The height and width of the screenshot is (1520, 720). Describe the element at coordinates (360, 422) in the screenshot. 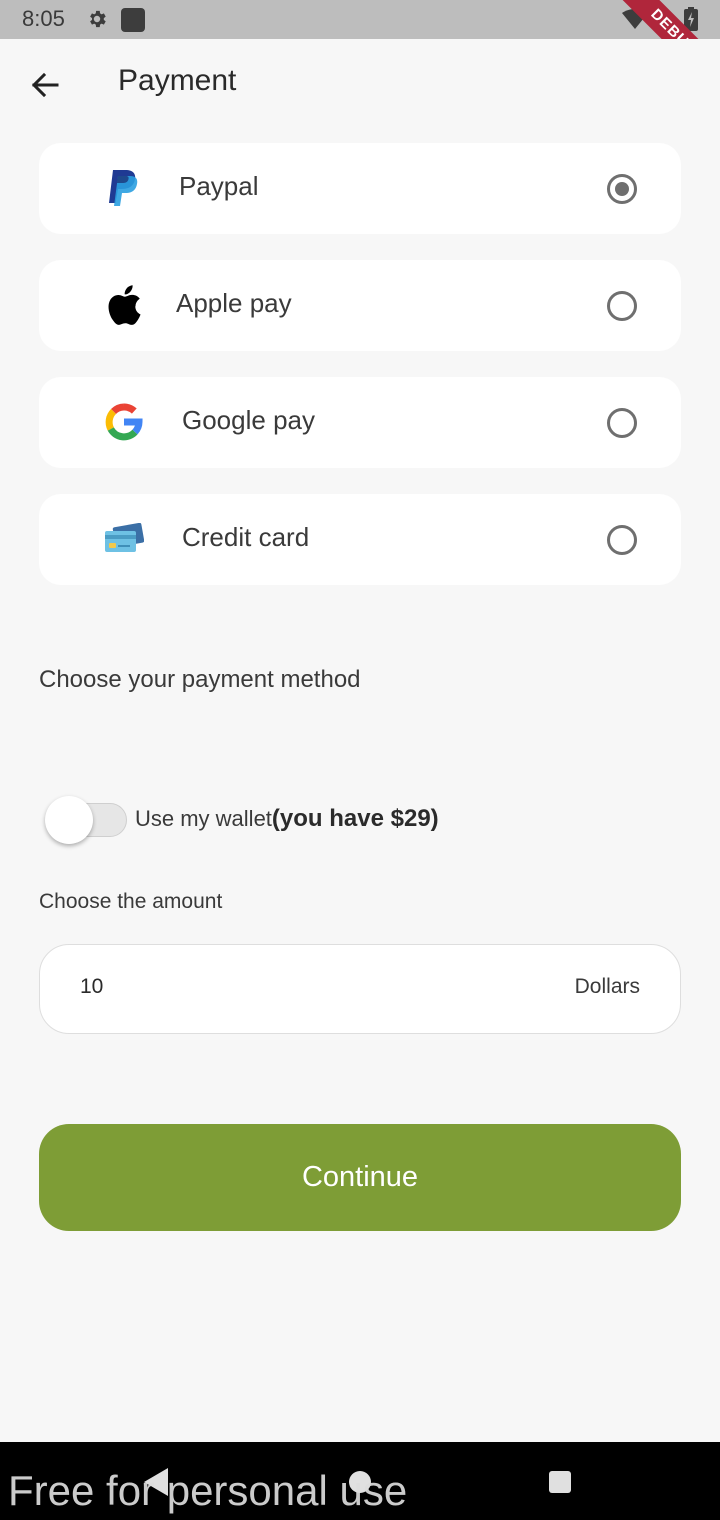

I see `payment-option-google-pay: Google pay` at that location.